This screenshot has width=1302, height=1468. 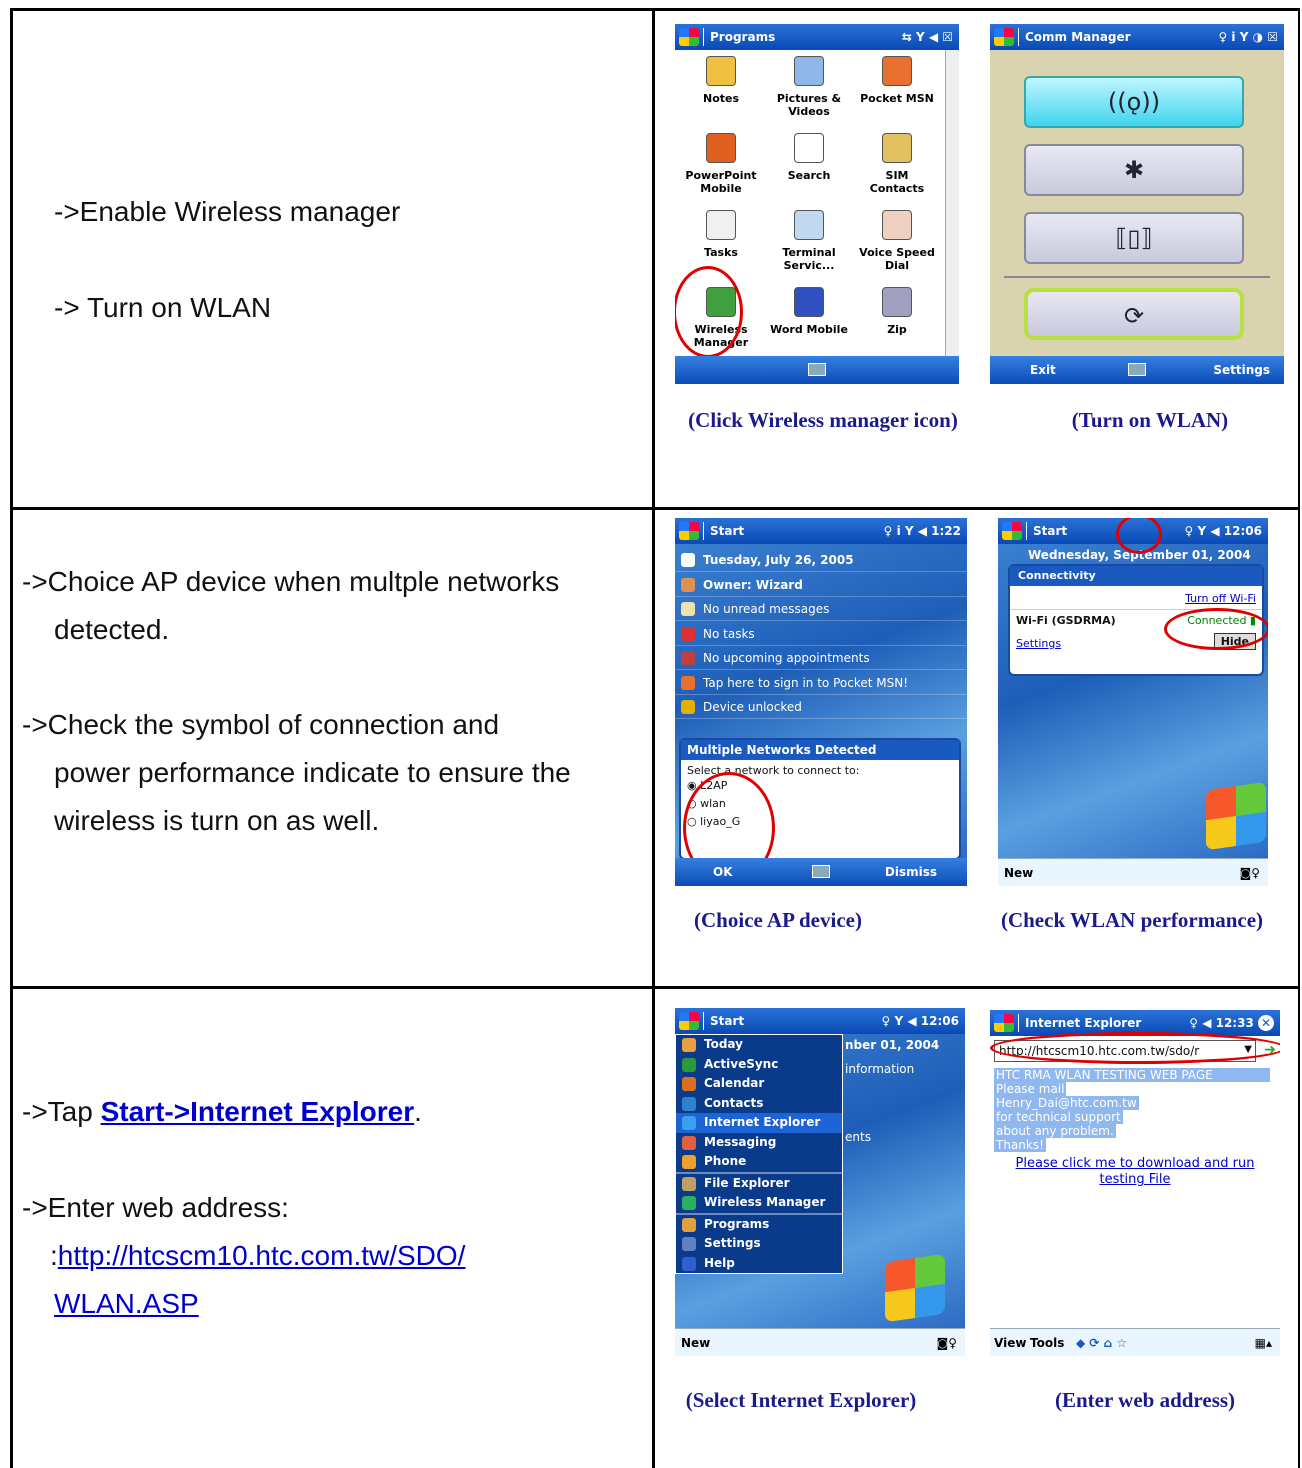 What do you see at coordinates (786, 658) in the screenshot?
I see `today-item-label: No upcoming appointments` at bounding box center [786, 658].